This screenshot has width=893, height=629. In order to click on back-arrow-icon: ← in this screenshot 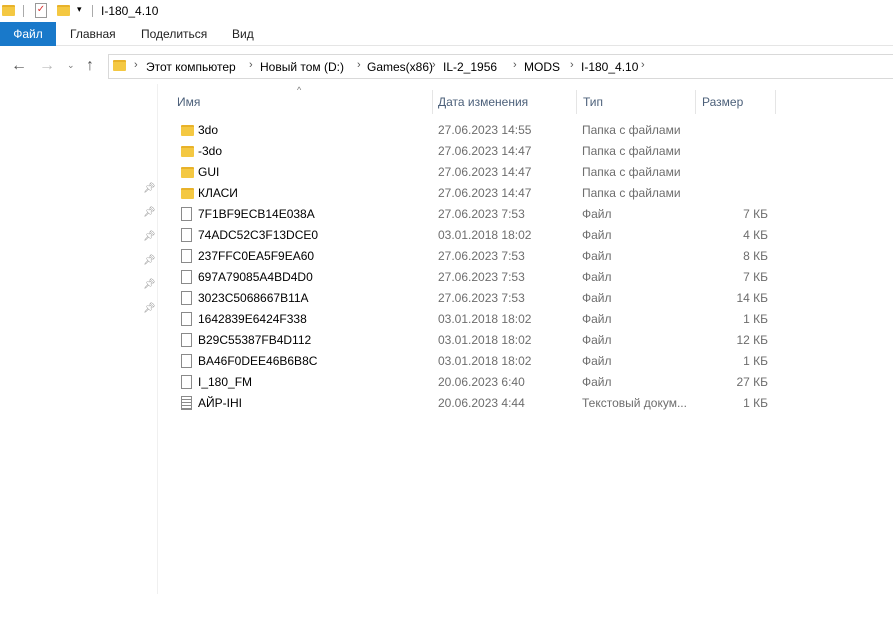, I will do `click(19, 66)`.